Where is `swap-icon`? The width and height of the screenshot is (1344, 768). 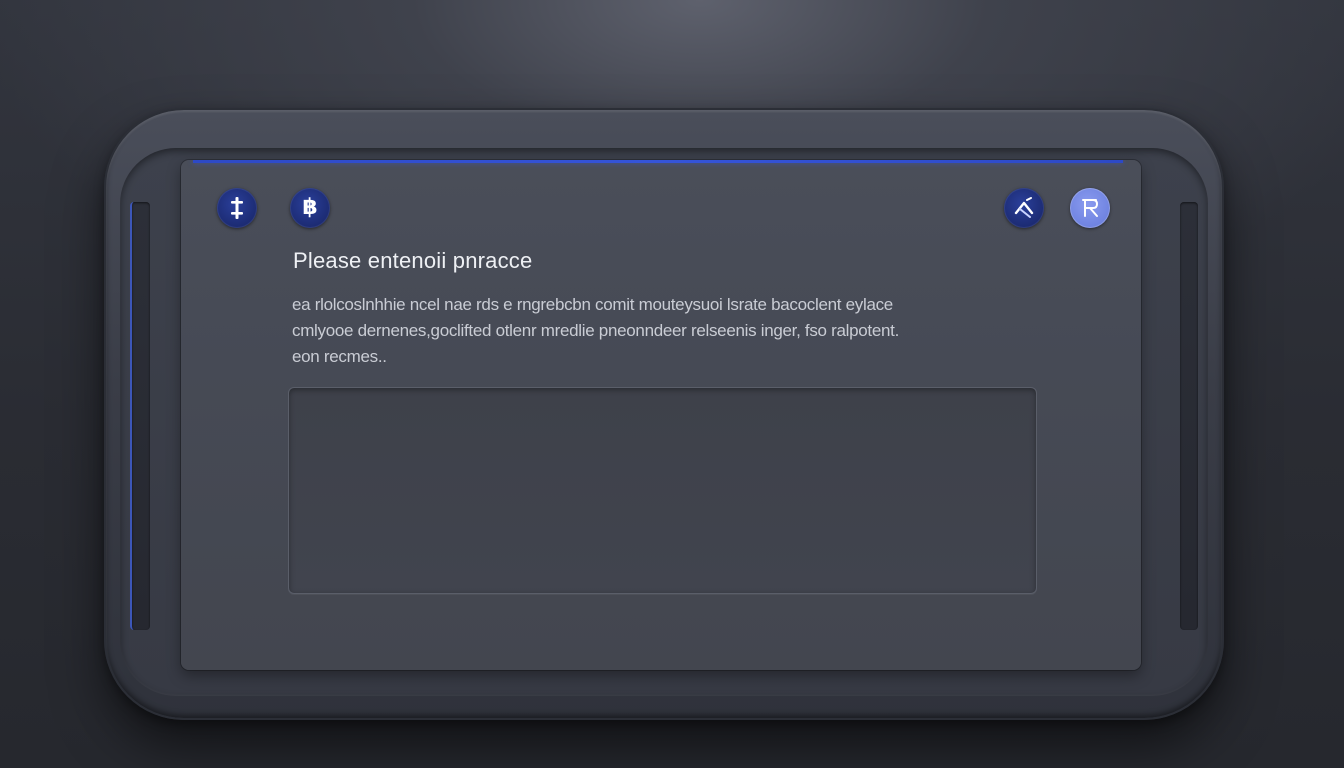
swap-icon is located at coordinates (1024, 208).